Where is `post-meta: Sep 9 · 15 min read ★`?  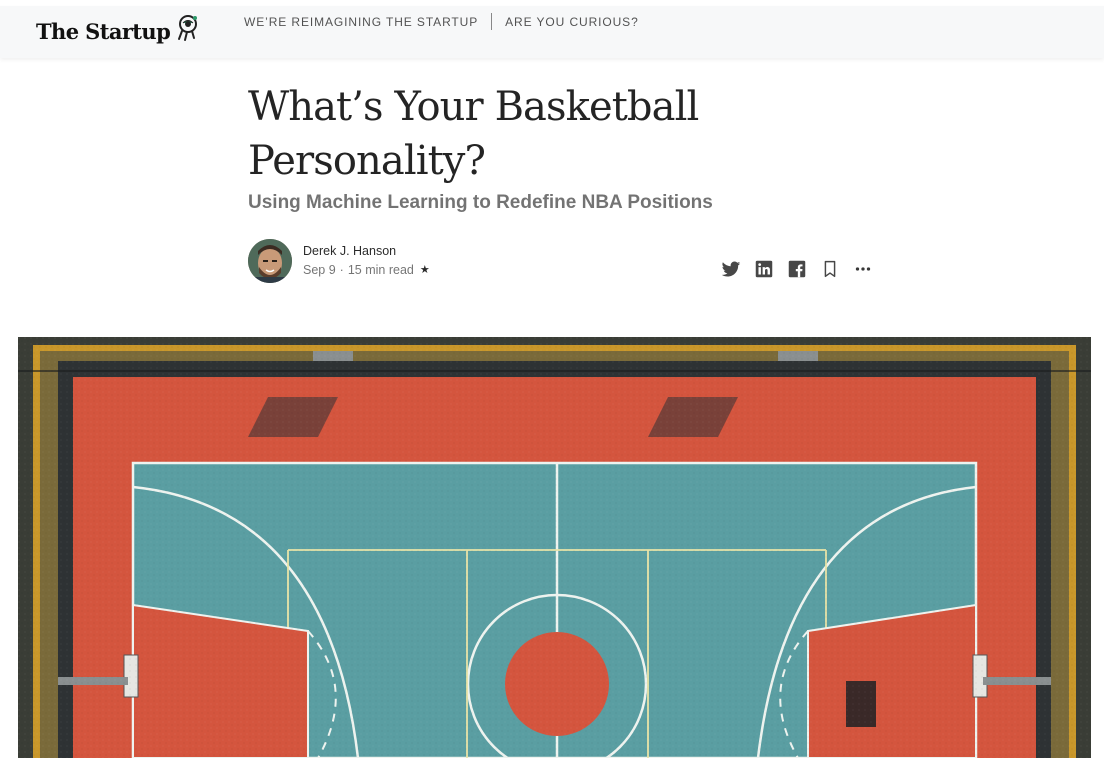 post-meta: Sep 9 · 15 min read ★ is located at coordinates (366, 270).